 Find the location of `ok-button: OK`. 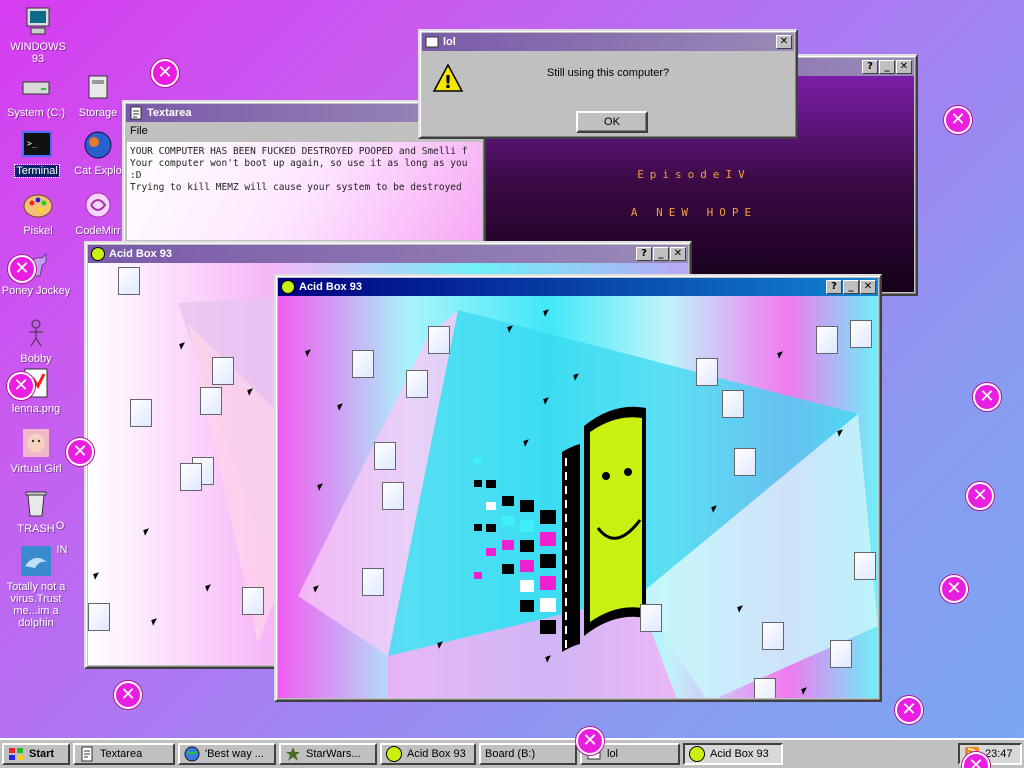

ok-button: OK is located at coordinates (612, 122).